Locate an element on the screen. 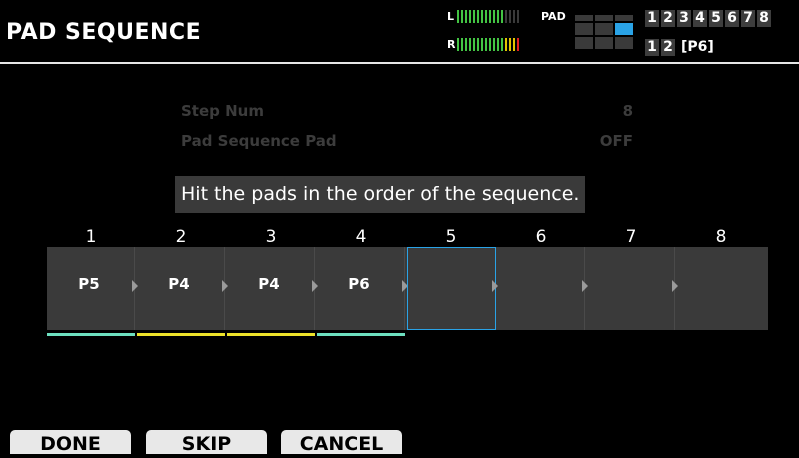 The height and width of the screenshot is (458, 799). pad-sequence-pad-label: Pad Sequence Pad is located at coordinates (259, 141).